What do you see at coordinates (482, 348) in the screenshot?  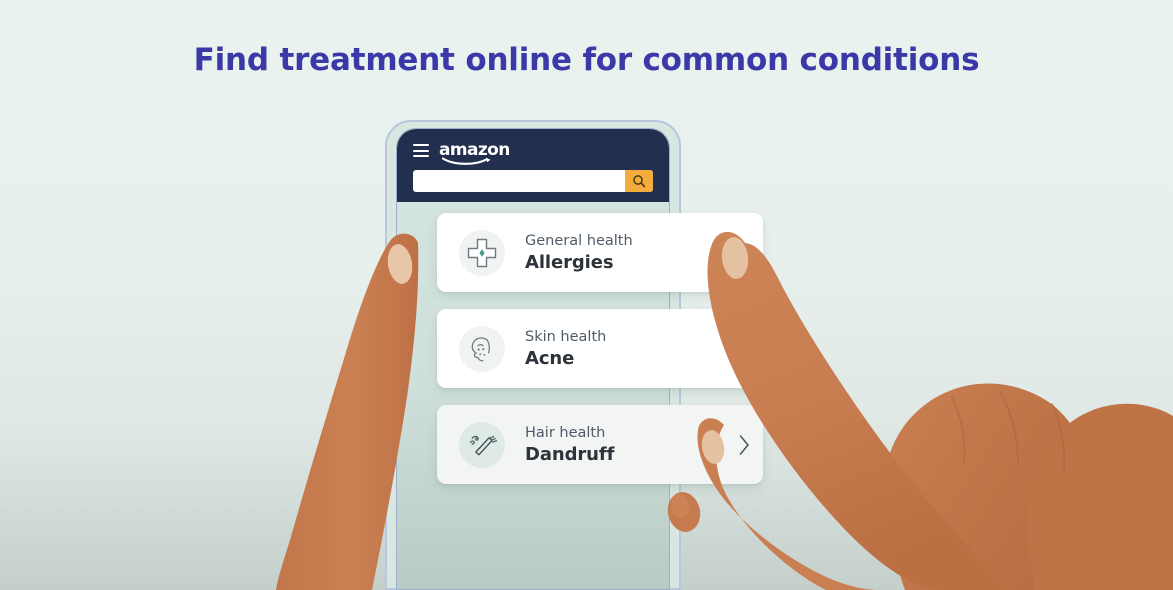 I see `face-acne-icon` at bounding box center [482, 348].